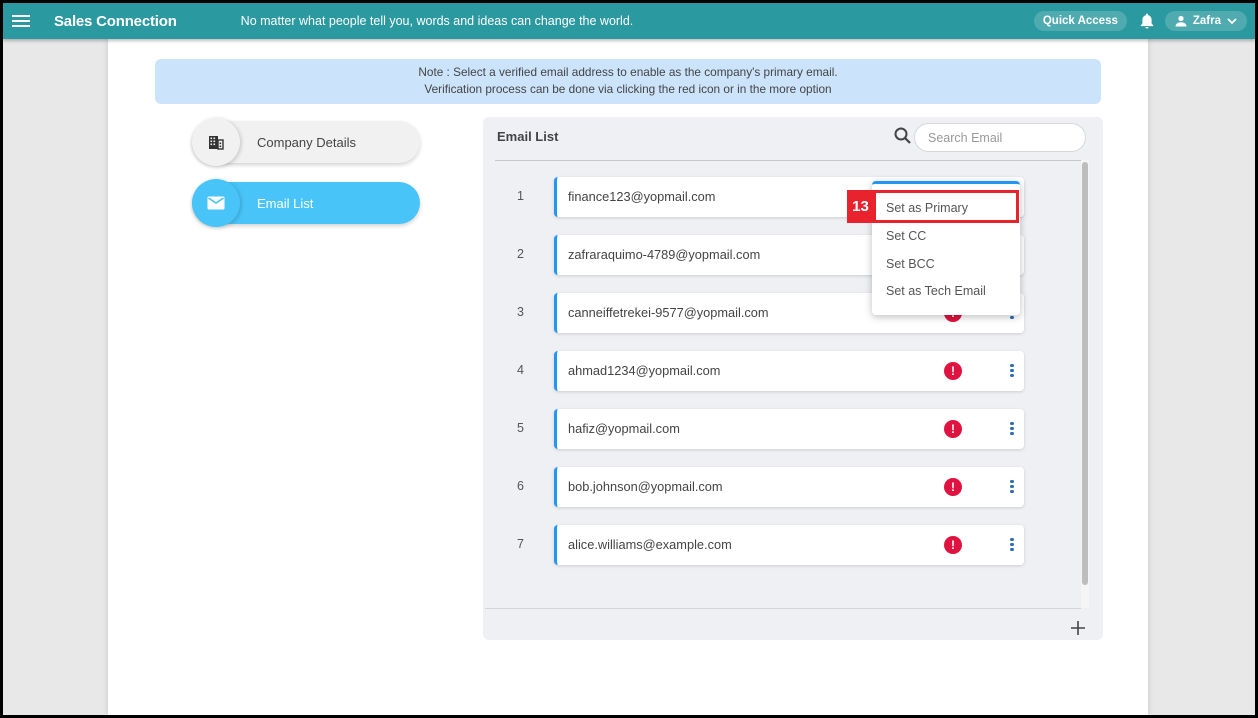 This screenshot has height=718, width=1258. I want to click on menu-item-set-bcc: Set BCC, so click(910, 264).